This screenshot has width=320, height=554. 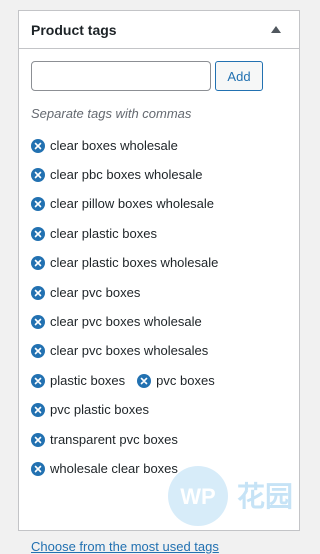 What do you see at coordinates (160, 233) in the screenshot?
I see `tag-item: clear plastic boxes` at bounding box center [160, 233].